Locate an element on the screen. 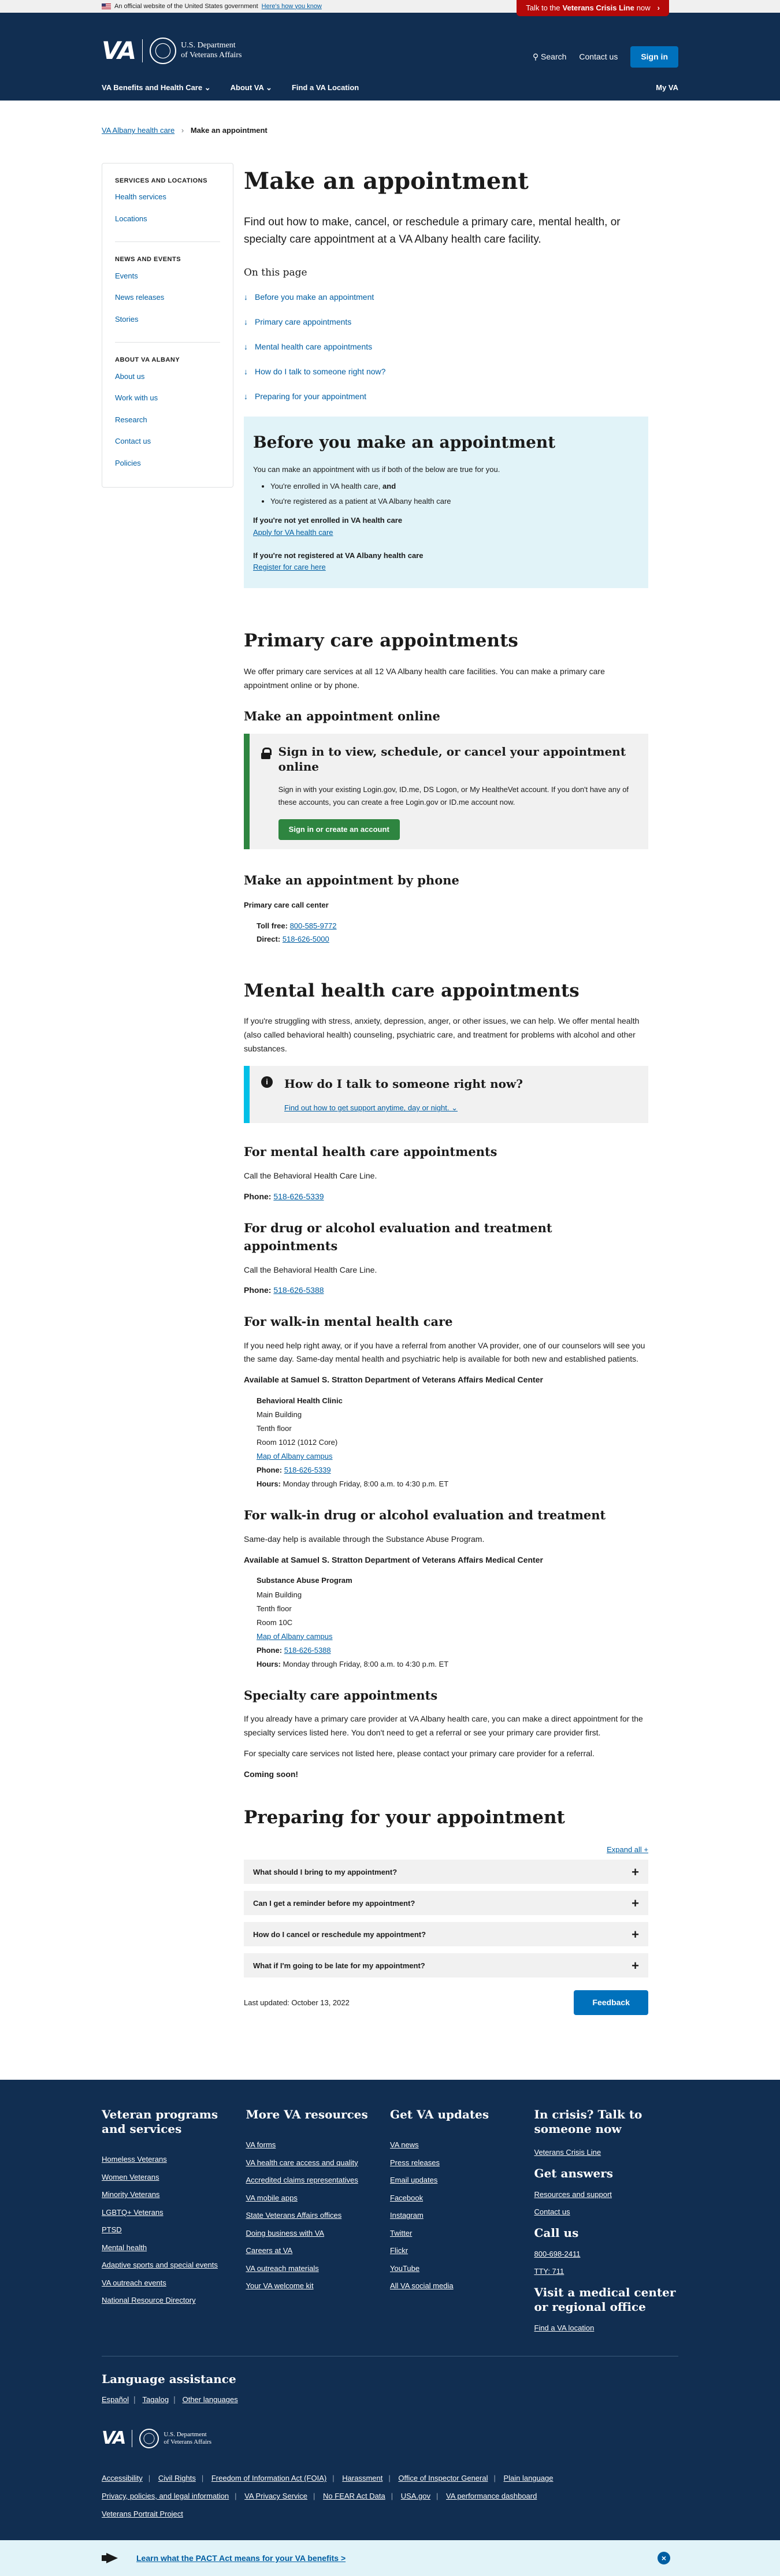 The width and height of the screenshot is (780, 2576). footer-link: Instagram is located at coordinates (462, 2215).